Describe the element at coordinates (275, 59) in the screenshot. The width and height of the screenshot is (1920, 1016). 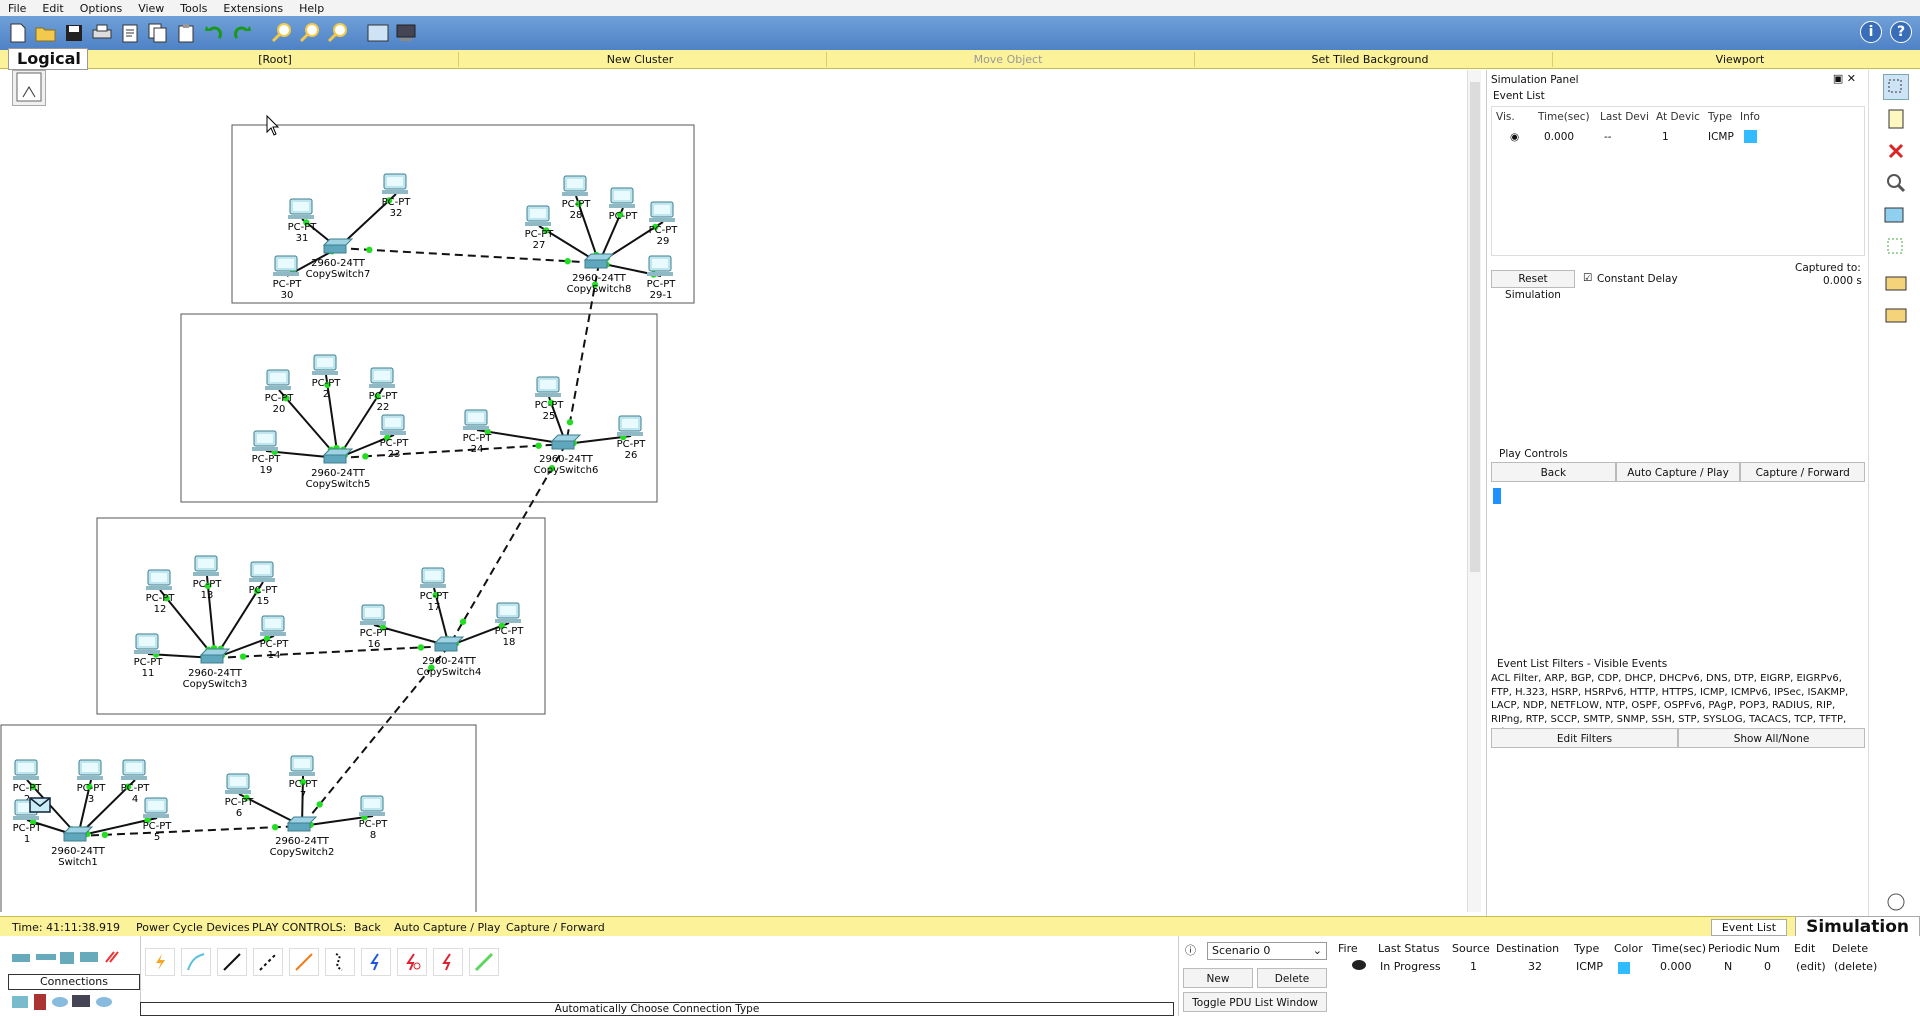
I see `root-button: [Root]` at that location.